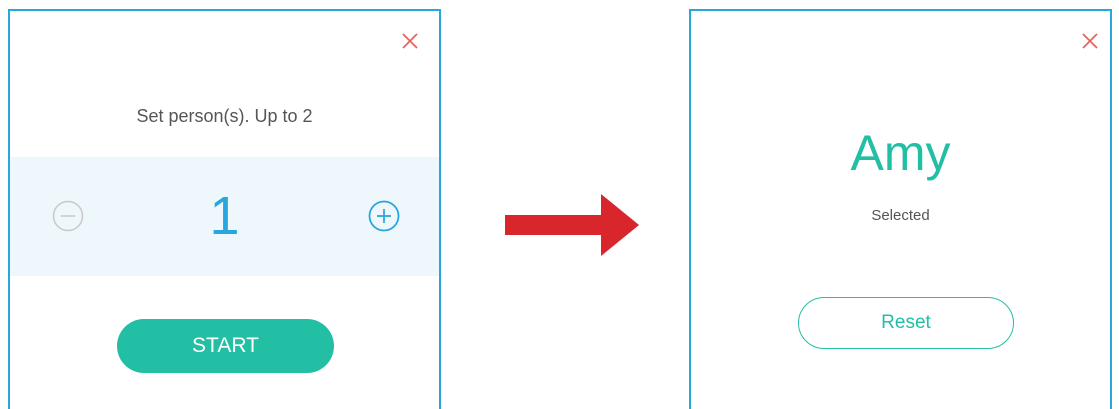 This screenshot has height=409, width=1119. Describe the element at coordinates (224, 216) in the screenshot. I see `person-count-stepper: 1` at that location.